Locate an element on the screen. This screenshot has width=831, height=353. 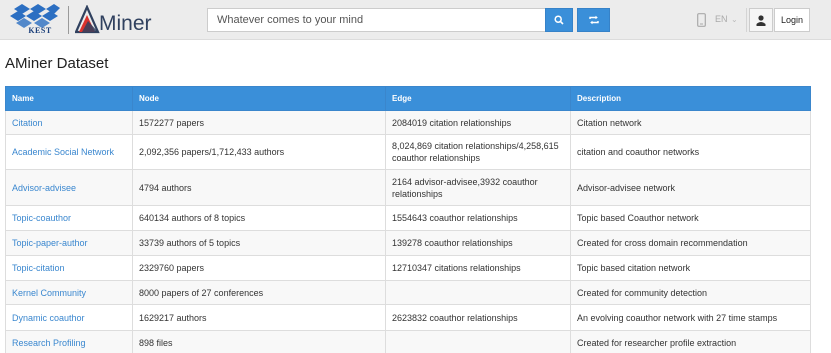
search-icon is located at coordinates (559, 20).